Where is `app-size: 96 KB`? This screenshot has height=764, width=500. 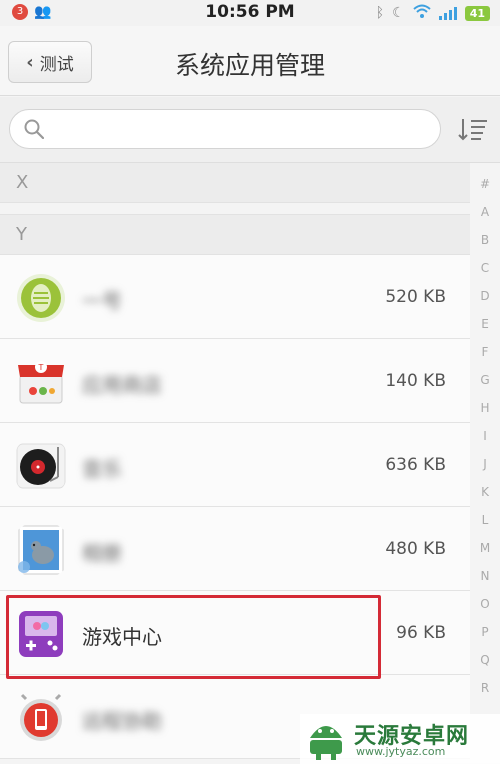 app-size: 96 KB is located at coordinates (421, 633).